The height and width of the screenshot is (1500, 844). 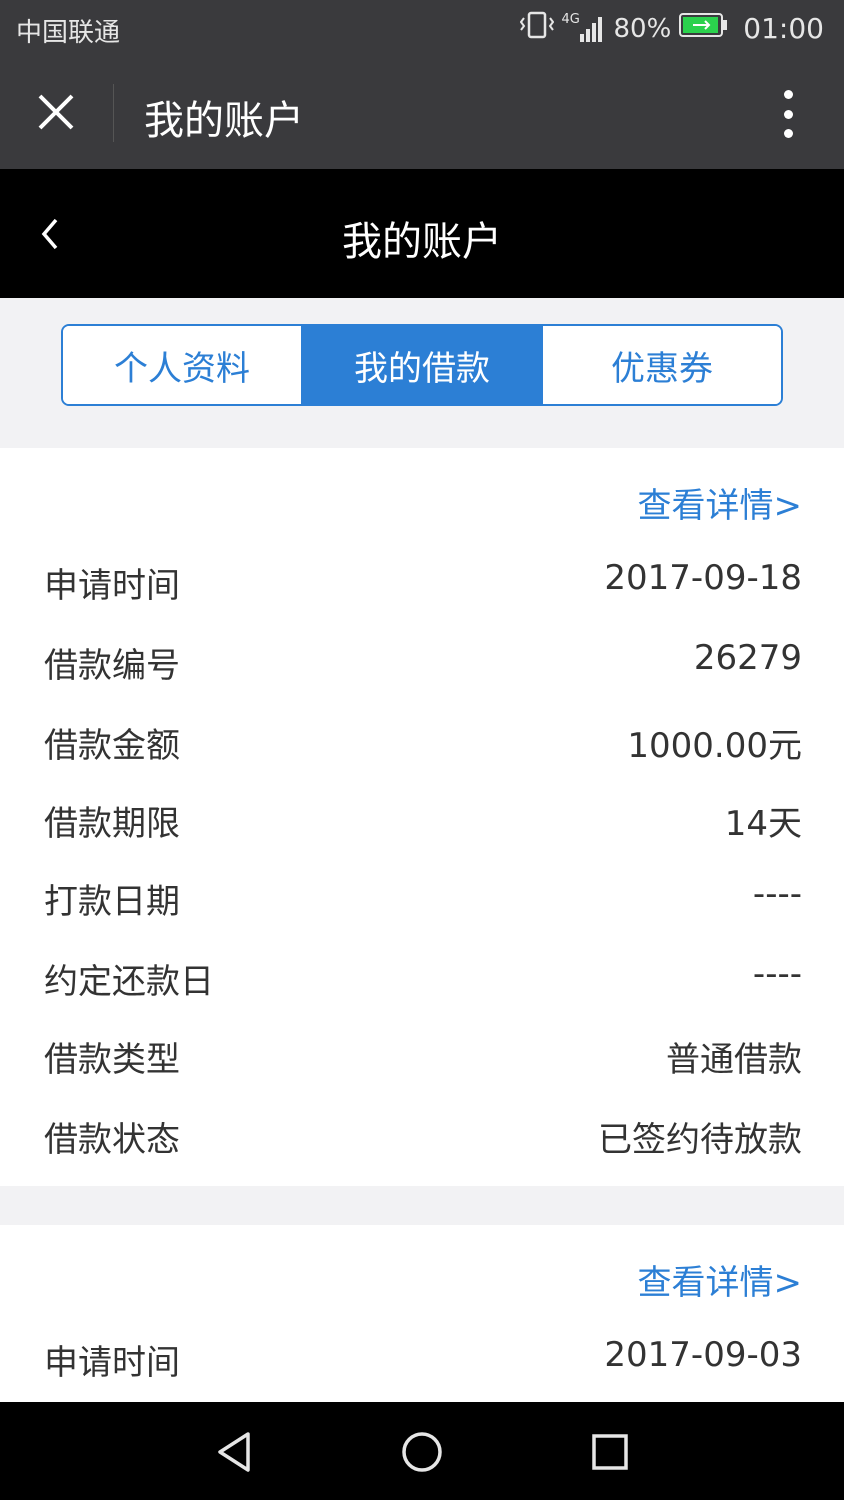 What do you see at coordinates (783, 28) in the screenshot?
I see `clock: 01:00` at bounding box center [783, 28].